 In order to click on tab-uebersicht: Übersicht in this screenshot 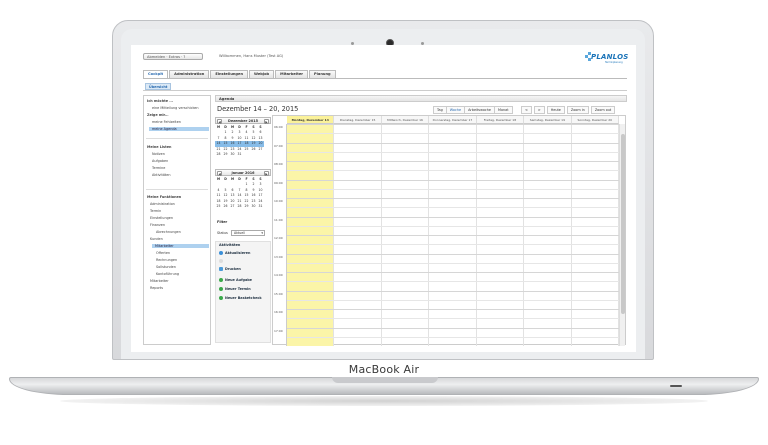, I will do `click(158, 86)`.